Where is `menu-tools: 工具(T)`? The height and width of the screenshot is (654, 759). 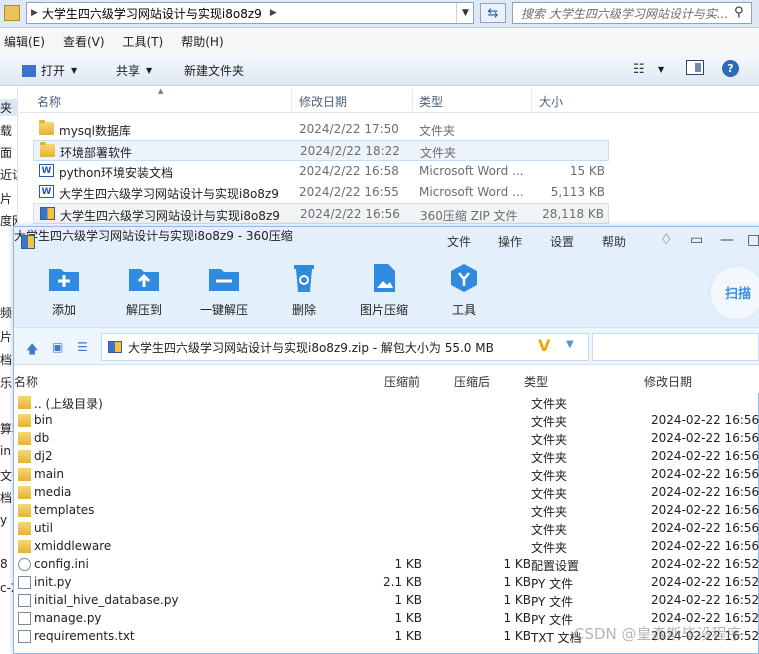
menu-tools: 工具(T) is located at coordinates (143, 41).